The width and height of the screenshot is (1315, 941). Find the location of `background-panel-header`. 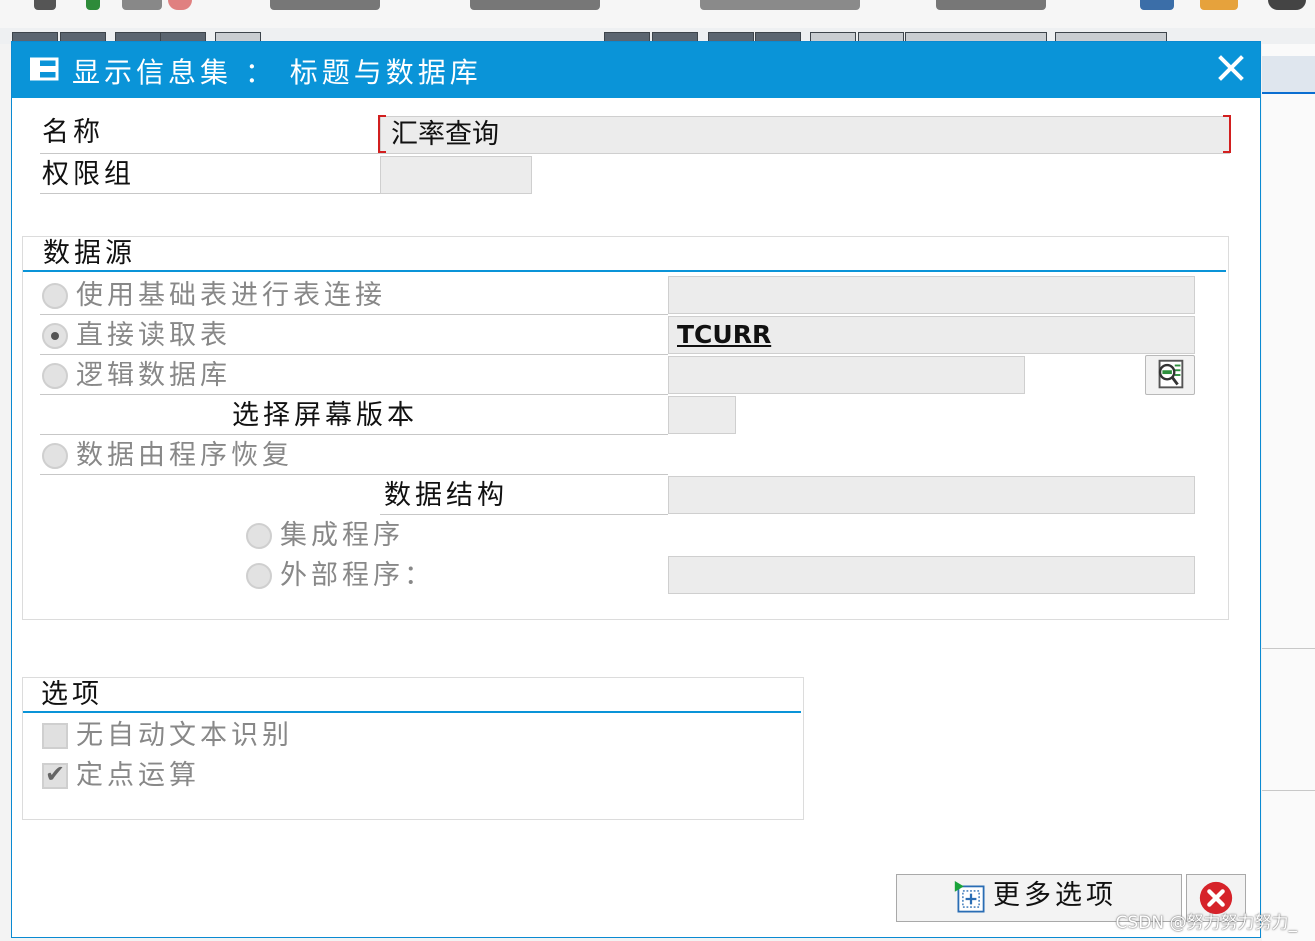

background-panel-header is located at coordinates (1288, 75).